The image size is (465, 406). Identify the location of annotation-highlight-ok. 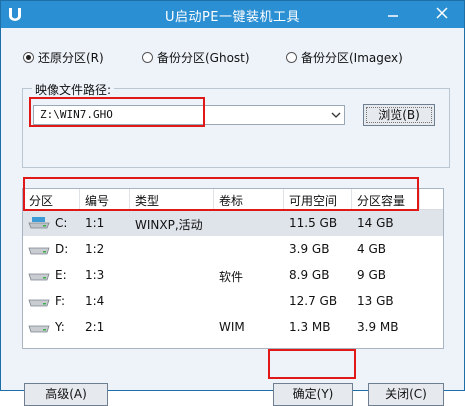
(312, 364).